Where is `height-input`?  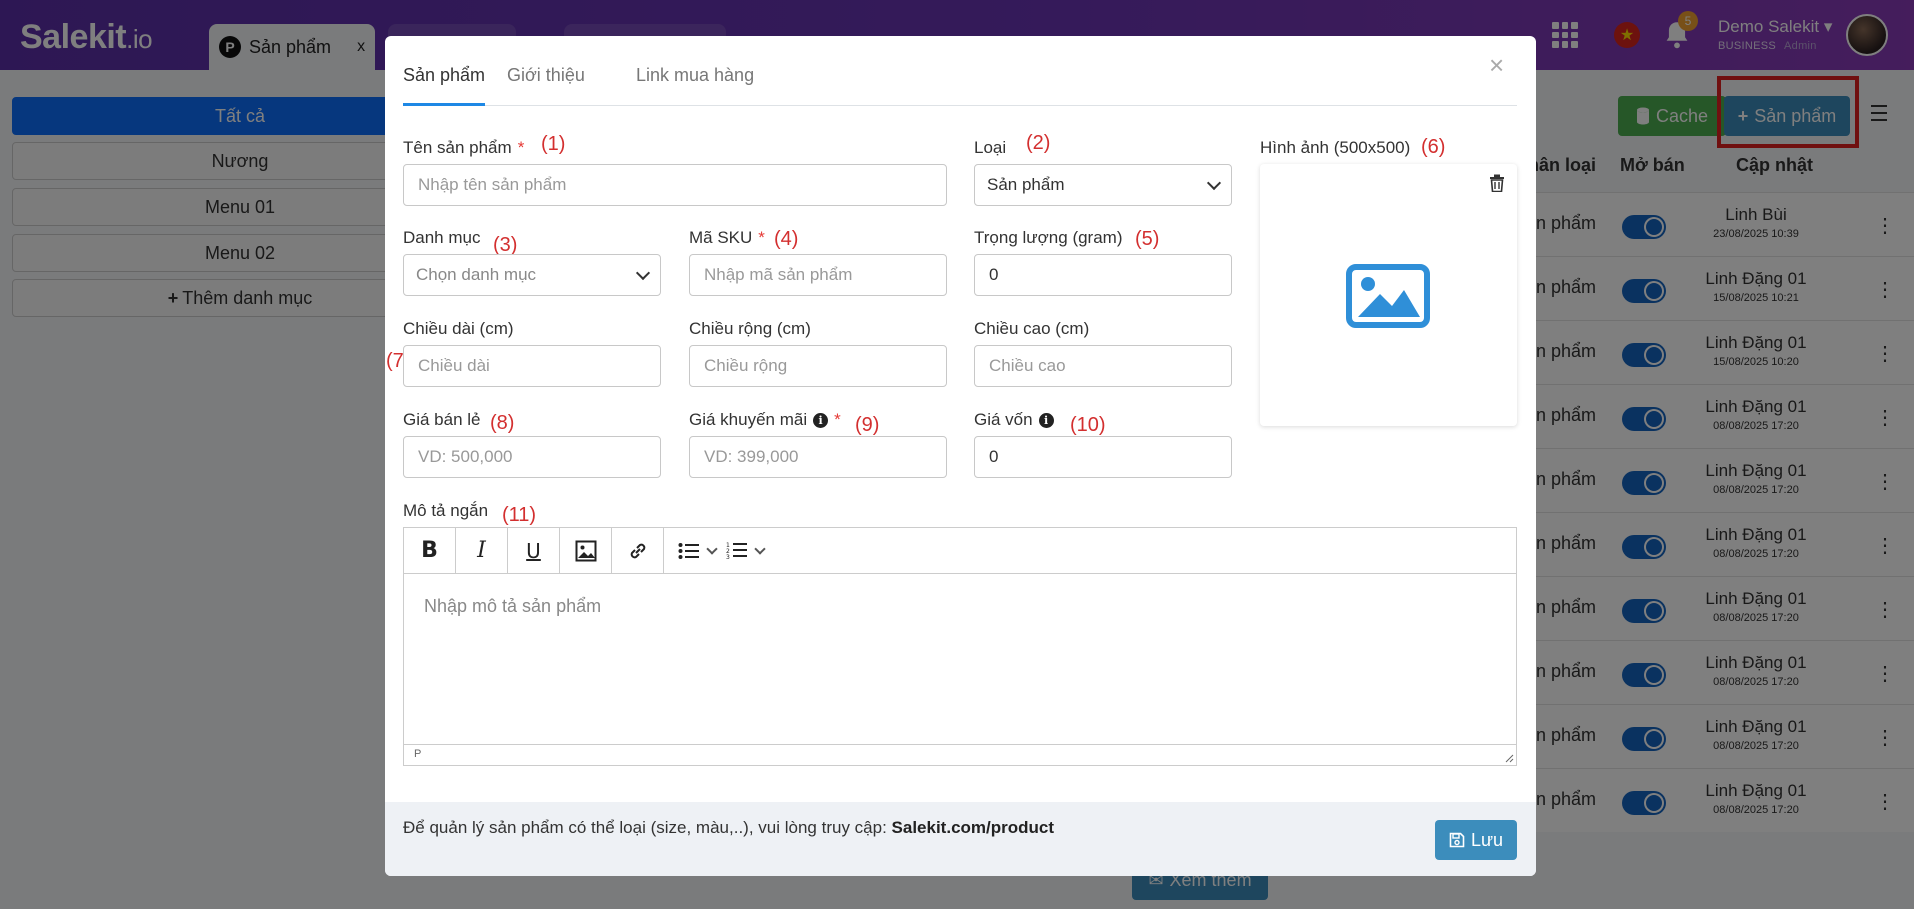 height-input is located at coordinates (1103, 366).